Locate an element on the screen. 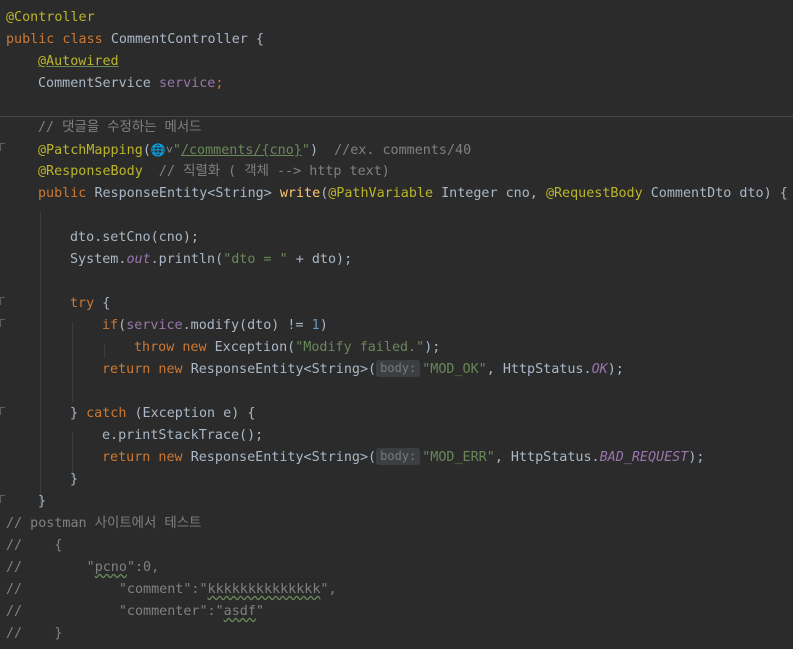 Image resolution: width=793 pixels, height=649 pixels. println-end: + dto); is located at coordinates (320, 259).